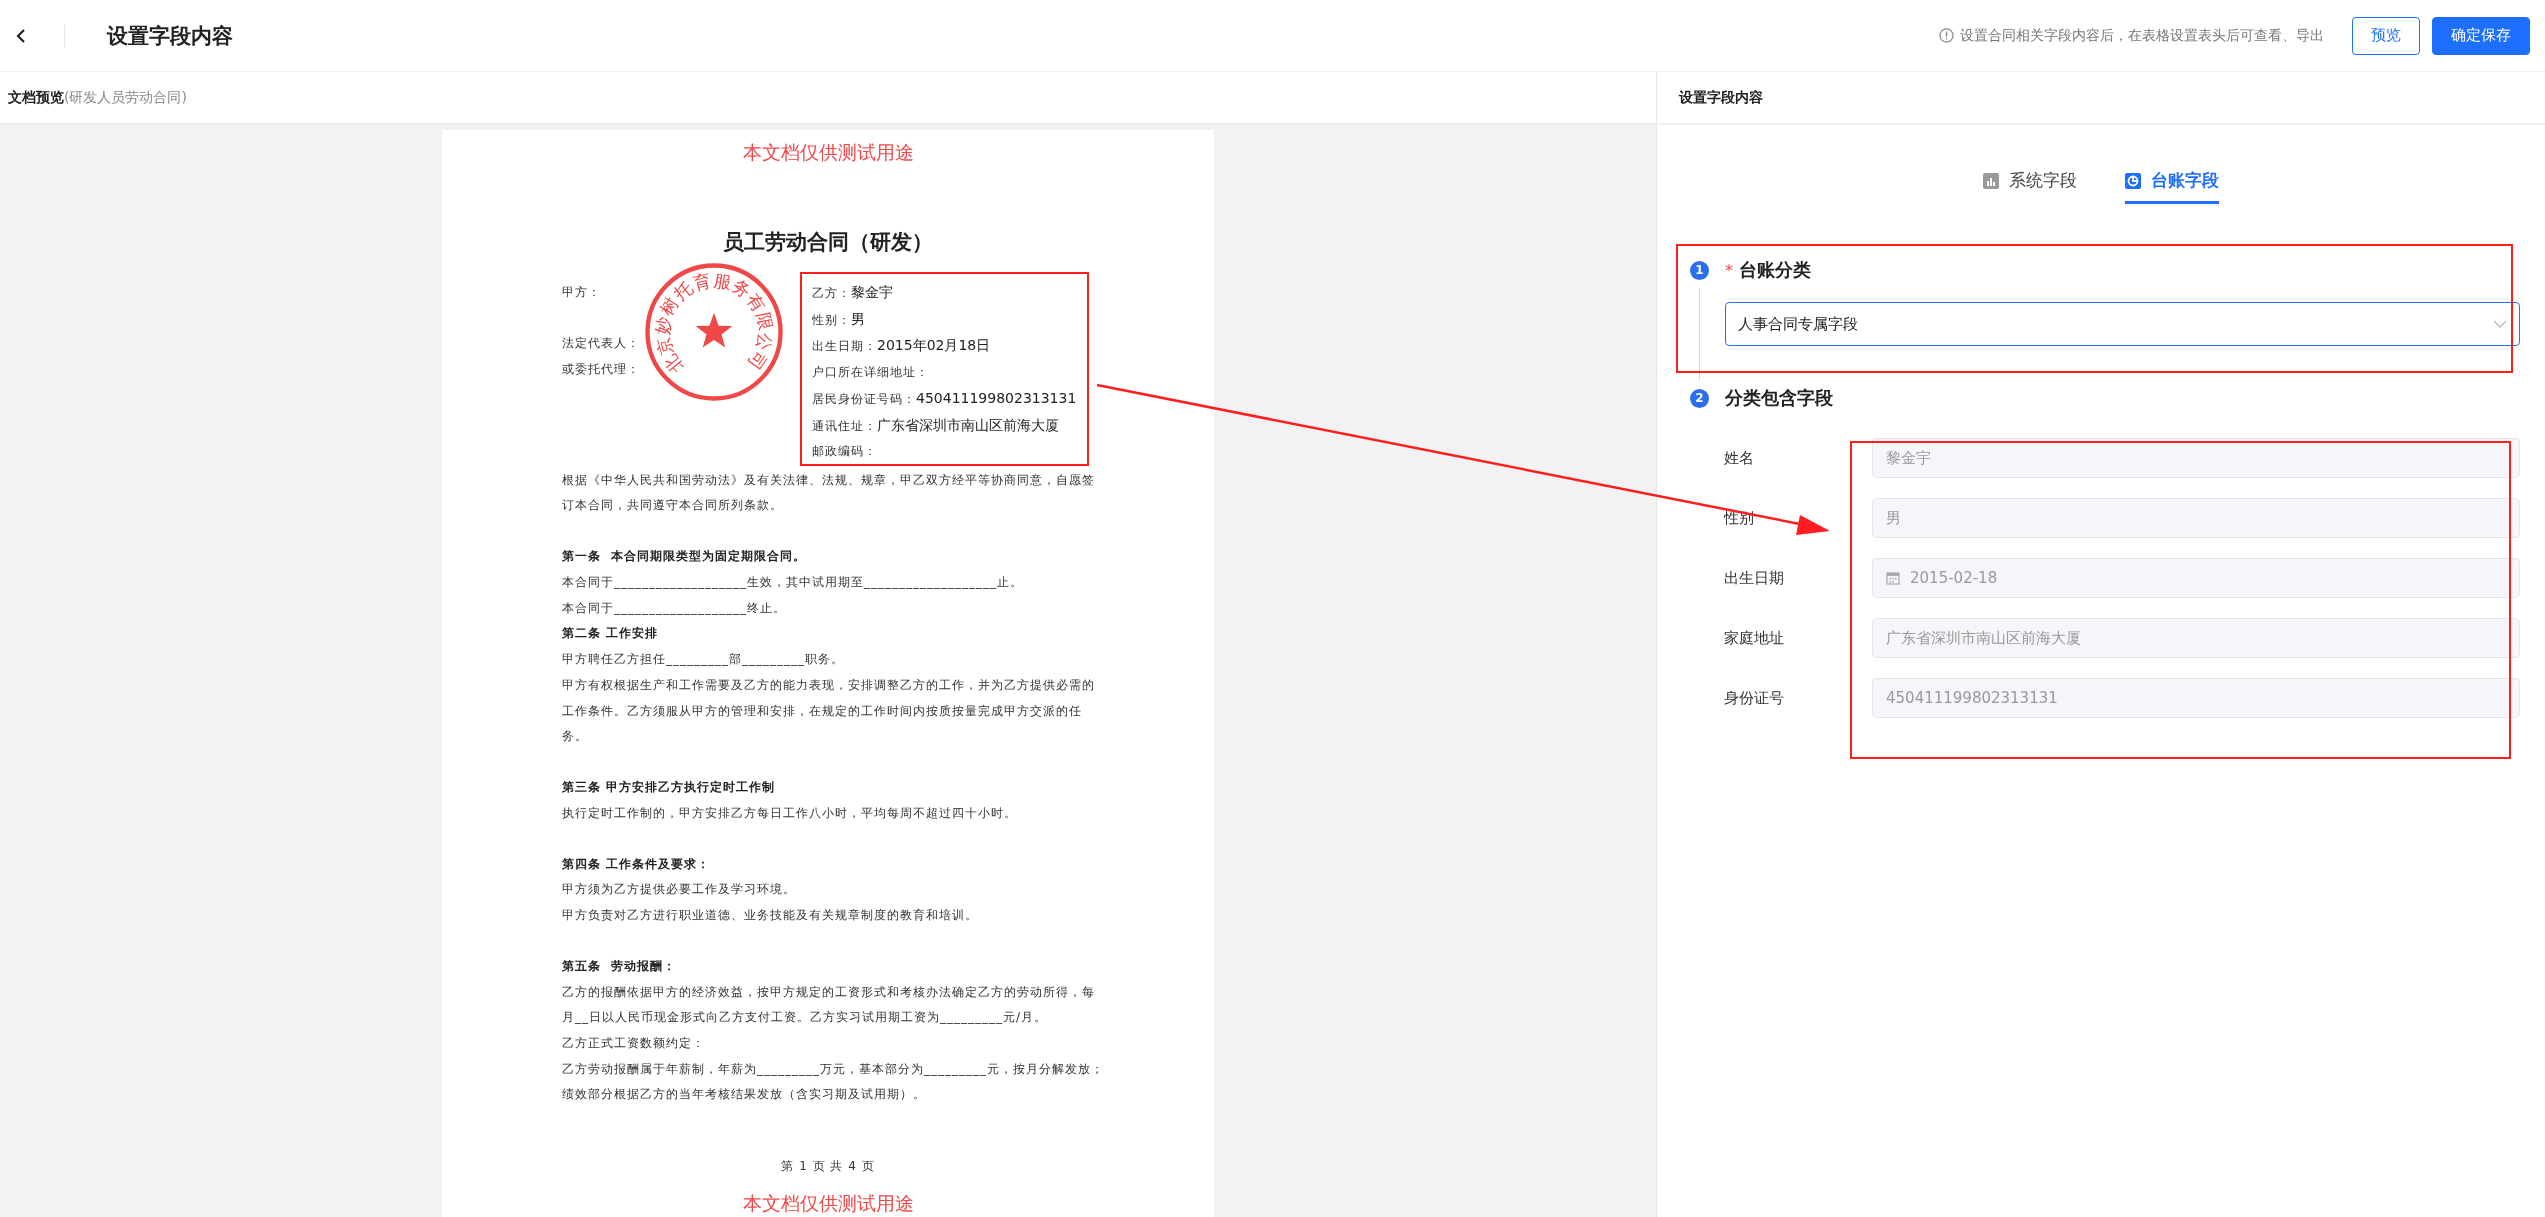 Image resolution: width=2545 pixels, height=1217 pixels. Describe the element at coordinates (2172, 182) in the screenshot. I see `field-tab: 台账字段` at that location.